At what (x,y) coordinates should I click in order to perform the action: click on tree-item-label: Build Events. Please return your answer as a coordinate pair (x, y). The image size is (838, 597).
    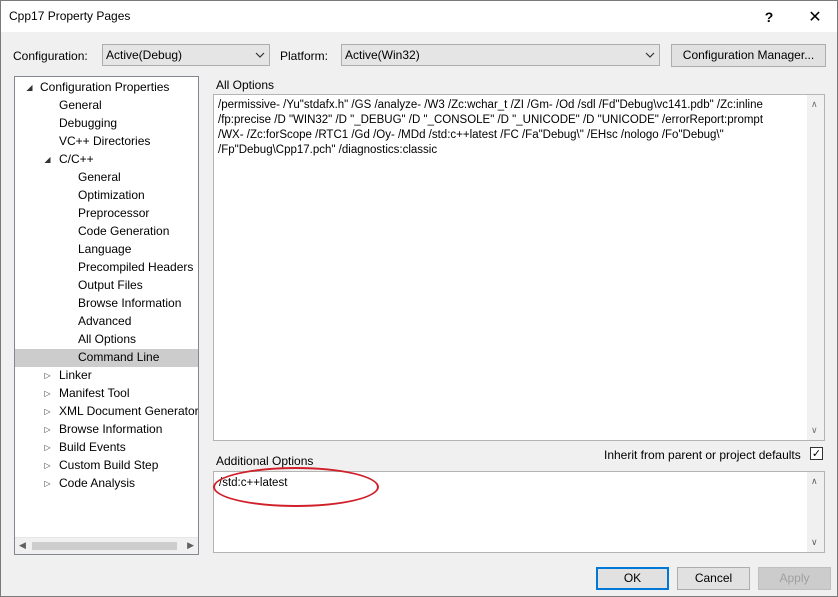
    Looking at the image, I should click on (92, 447).